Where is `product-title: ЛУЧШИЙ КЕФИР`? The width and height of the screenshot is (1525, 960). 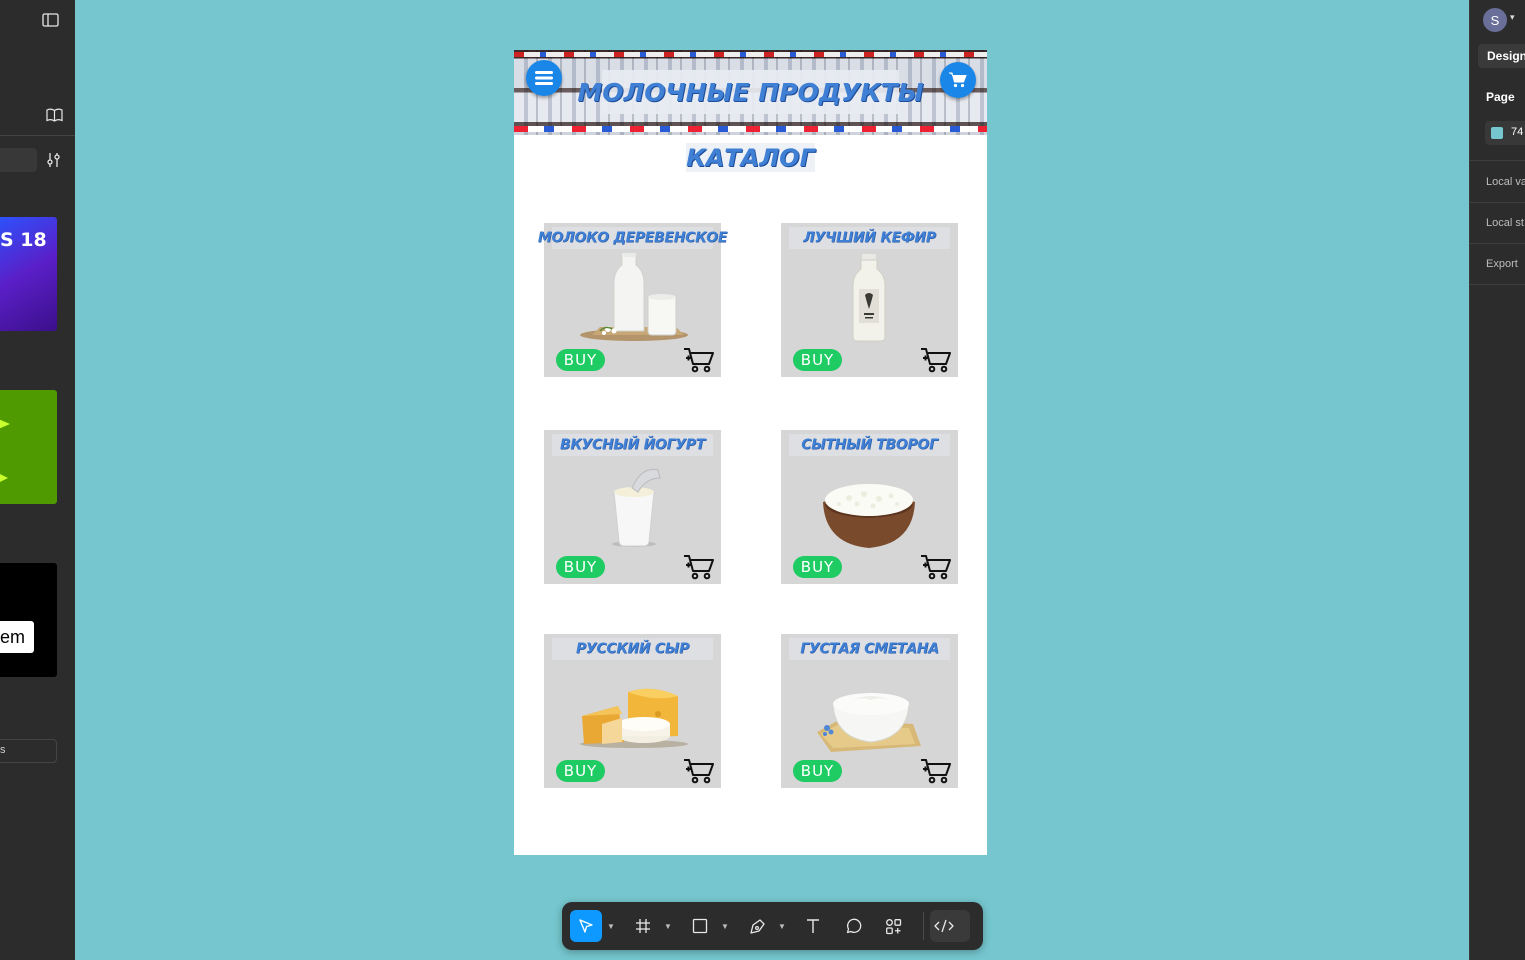 product-title: ЛУЧШИЙ КЕФИР is located at coordinates (869, 238).